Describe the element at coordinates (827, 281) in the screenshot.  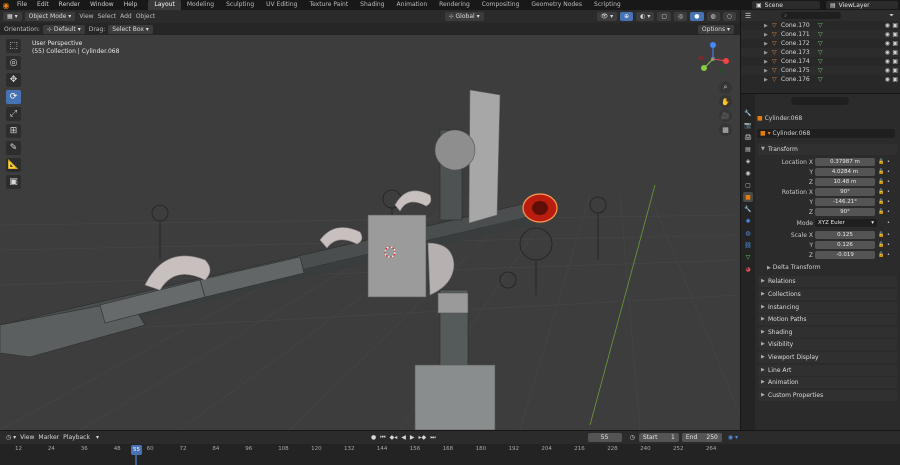
I see `relations-panel-header: ▶ Relations` at that location.